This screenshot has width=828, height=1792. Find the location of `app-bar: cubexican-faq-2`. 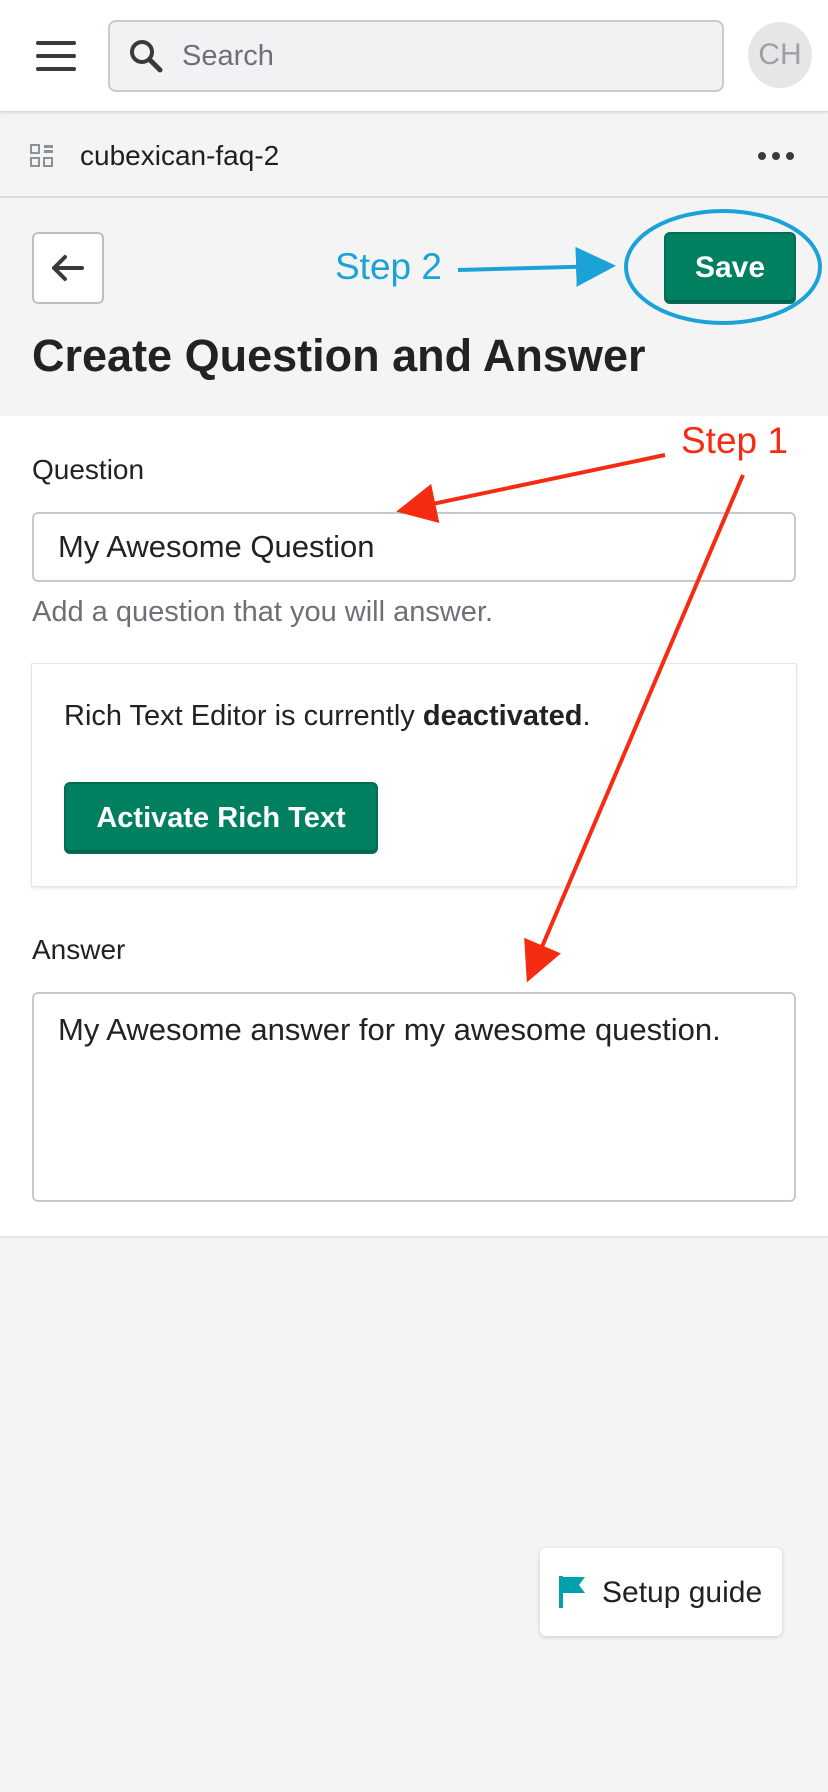

app-bar: cubexican-faq-2 is located at coordinates (414, 155).